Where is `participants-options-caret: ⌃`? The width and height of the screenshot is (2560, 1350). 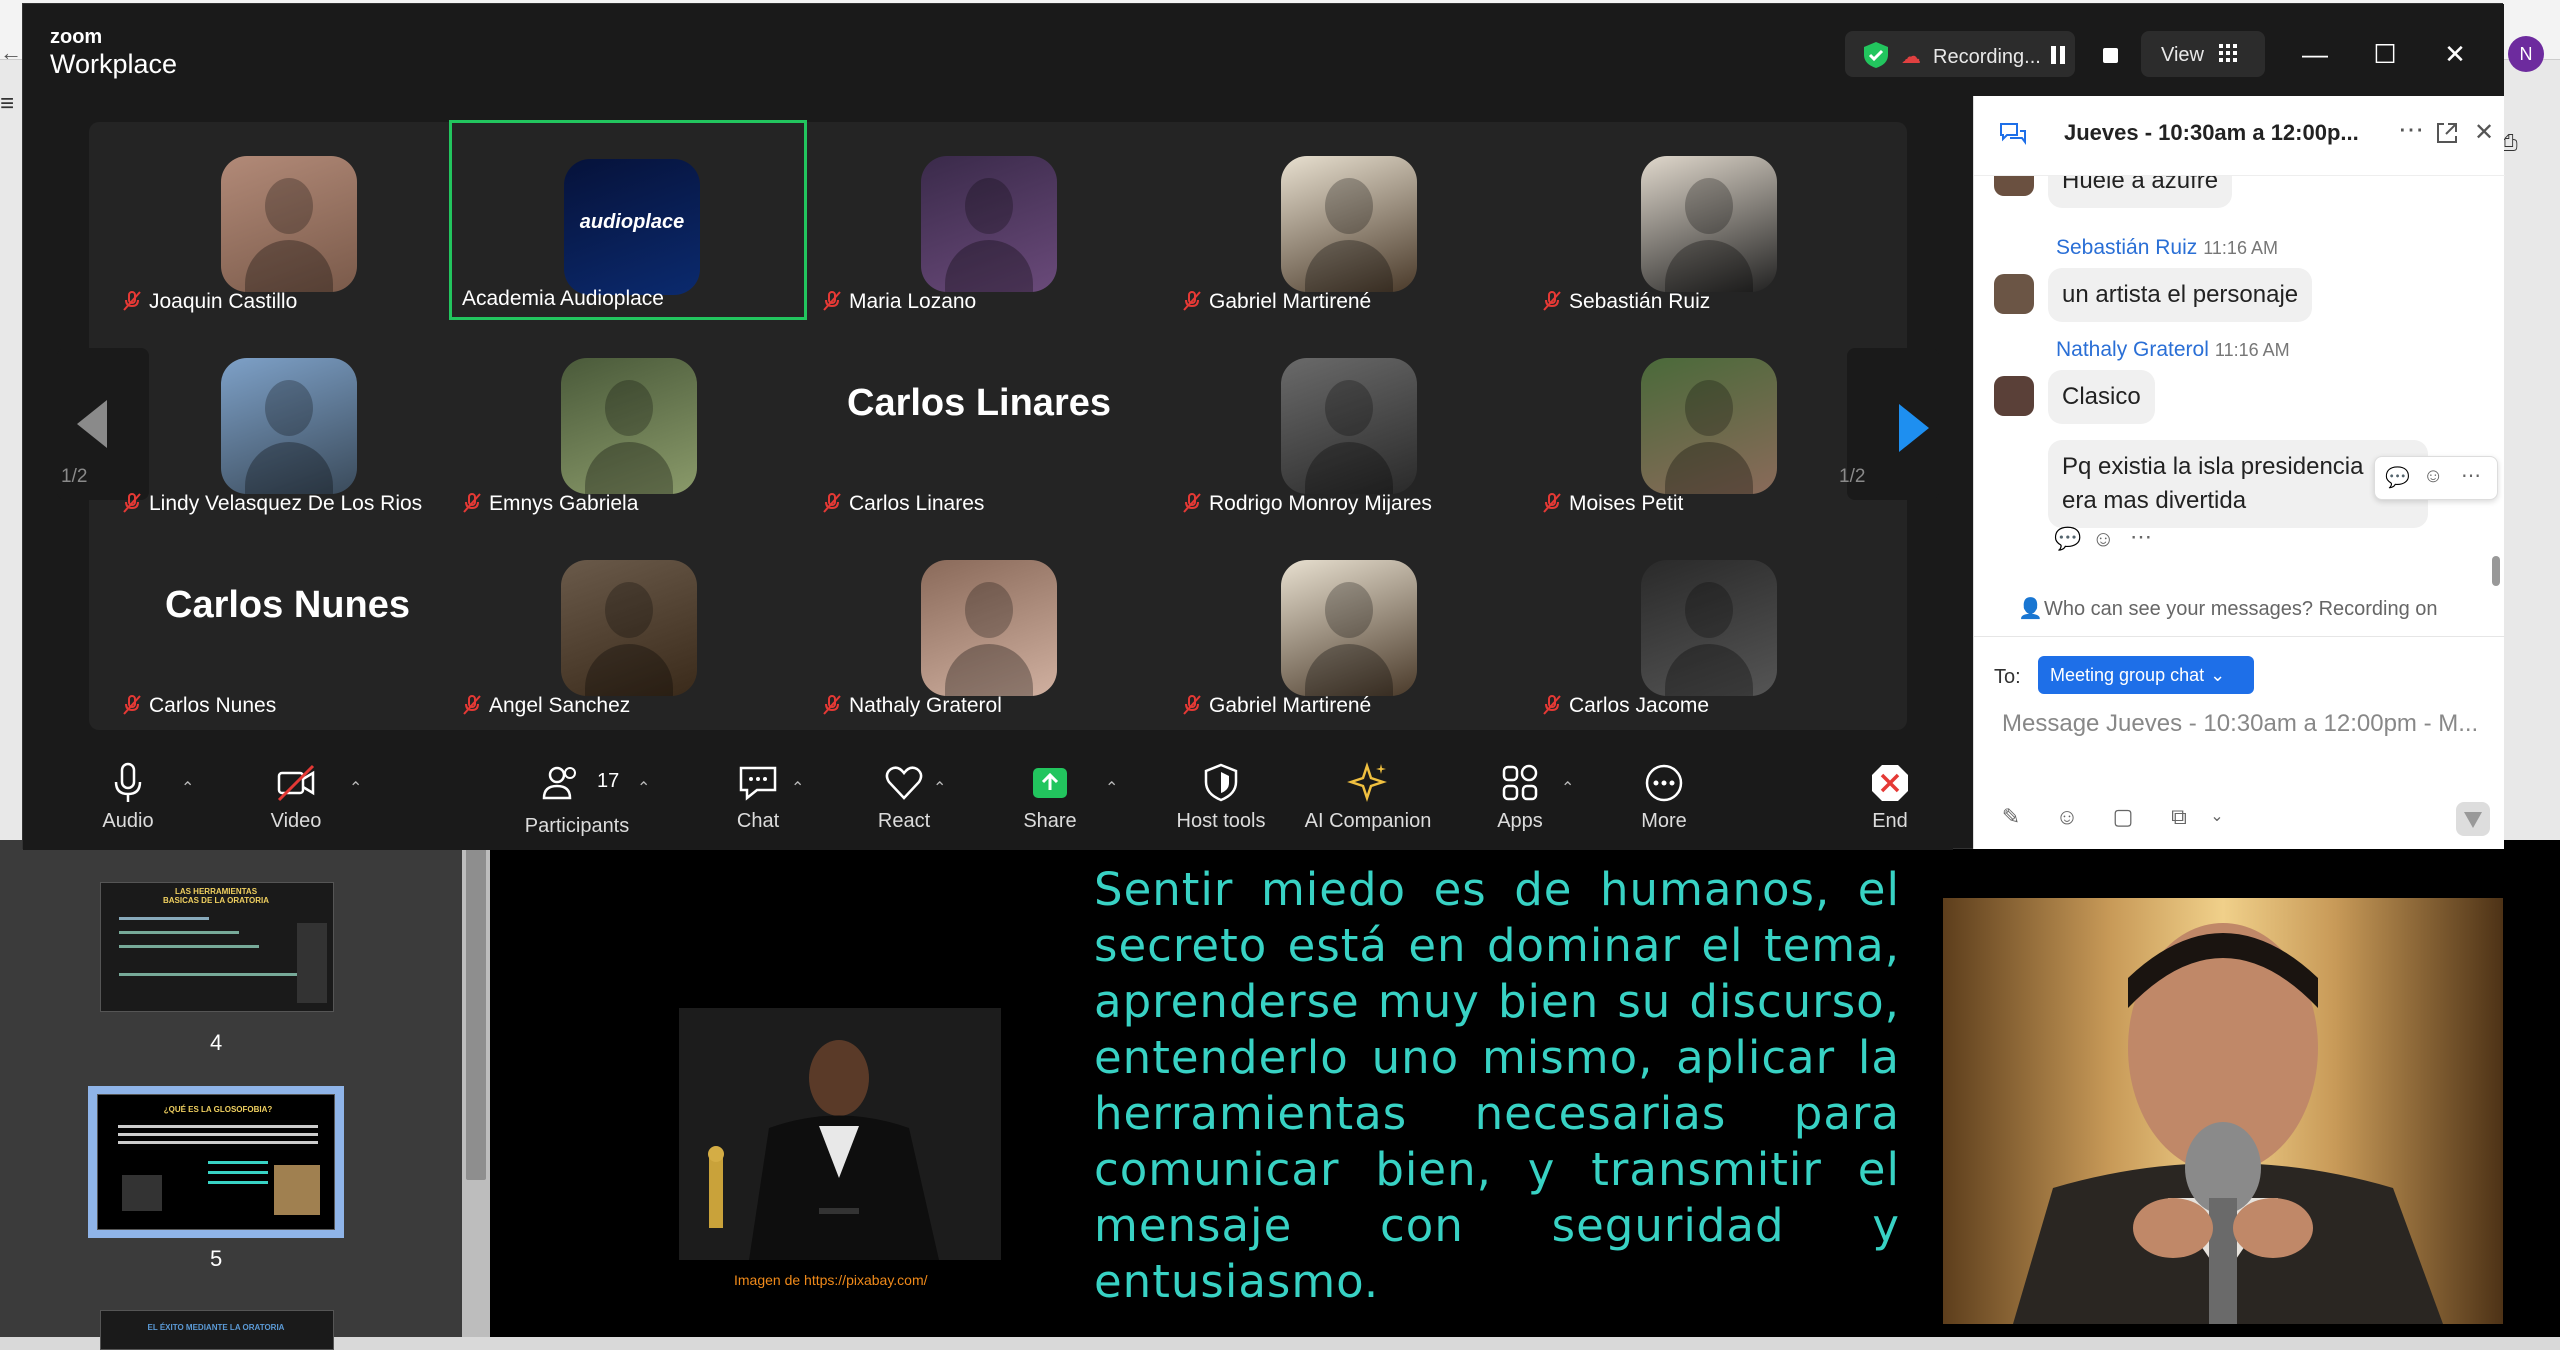
participants-options-caret: ⌃ is located at coordinates (643, 788).